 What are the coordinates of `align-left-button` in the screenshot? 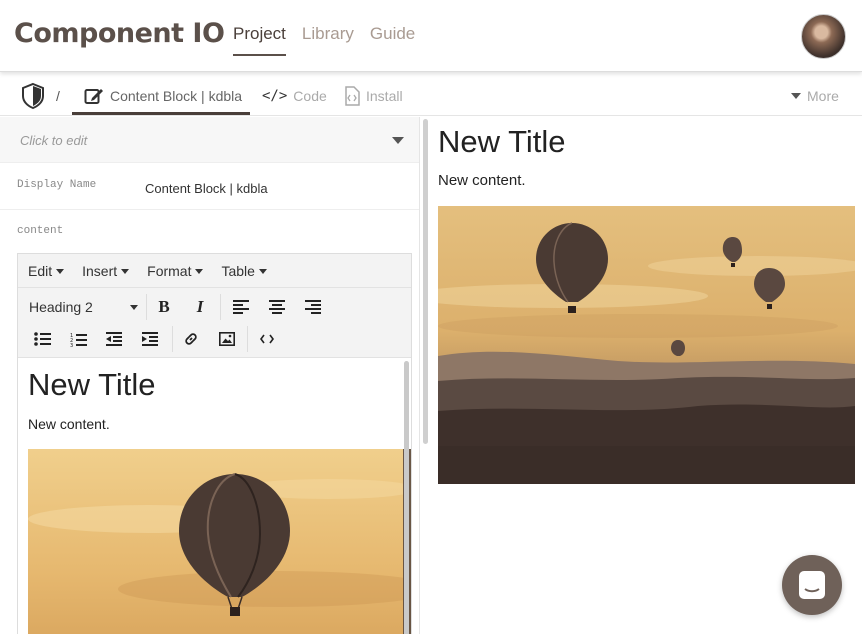 It's located at (241, 307).